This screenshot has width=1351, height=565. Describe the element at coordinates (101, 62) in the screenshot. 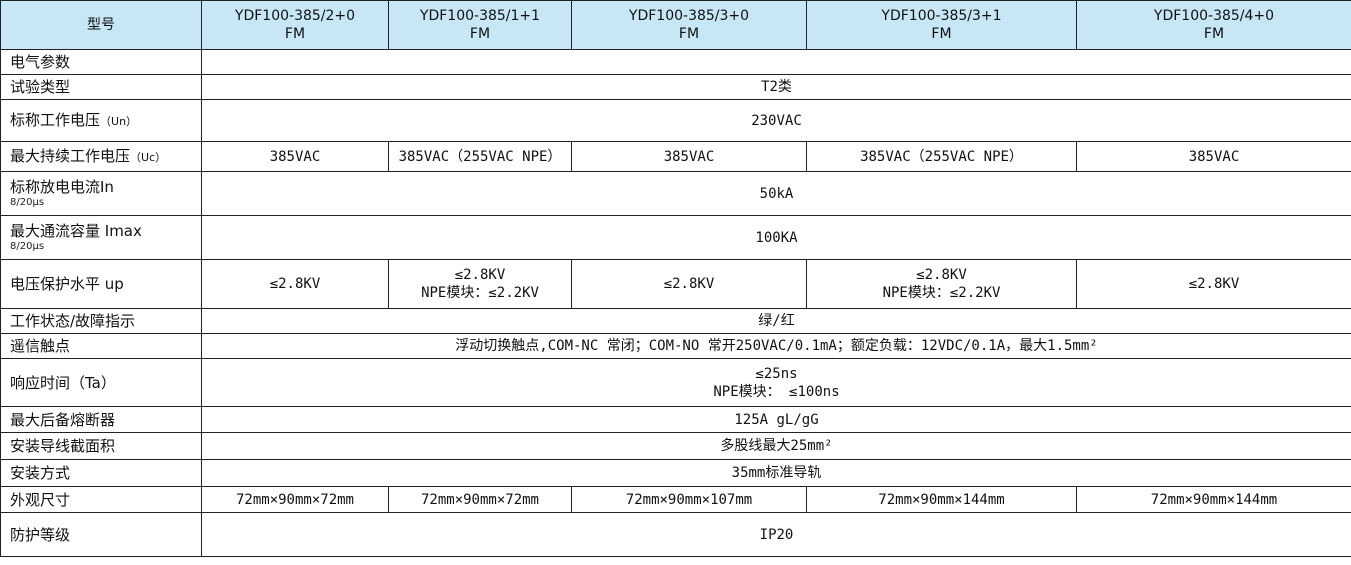

I see `row-label: 电气参数` at that location.